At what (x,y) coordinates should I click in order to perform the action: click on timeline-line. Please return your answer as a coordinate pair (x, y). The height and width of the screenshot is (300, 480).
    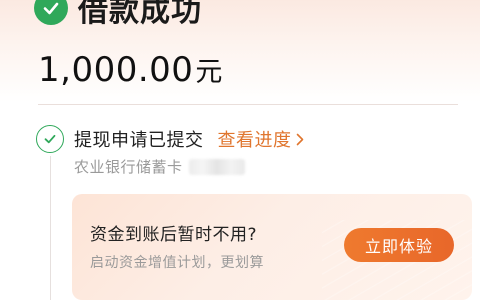
    Looking at the image, I should click on (50, 228).